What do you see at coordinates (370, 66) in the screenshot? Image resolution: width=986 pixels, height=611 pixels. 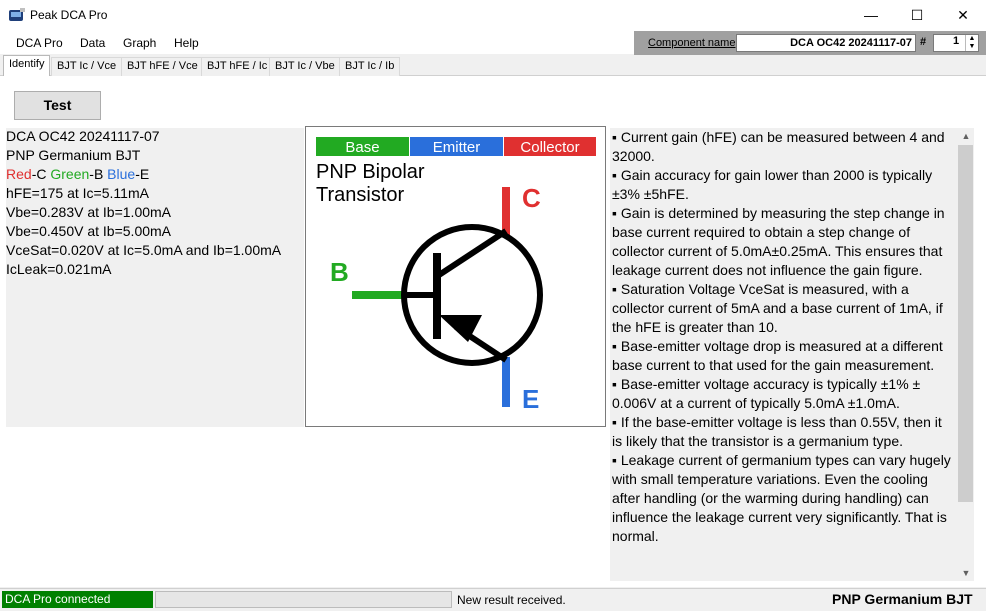 I see `tab-bjt-ic-ib: BJT Ic / Ib` at bounding box center [370, 66].